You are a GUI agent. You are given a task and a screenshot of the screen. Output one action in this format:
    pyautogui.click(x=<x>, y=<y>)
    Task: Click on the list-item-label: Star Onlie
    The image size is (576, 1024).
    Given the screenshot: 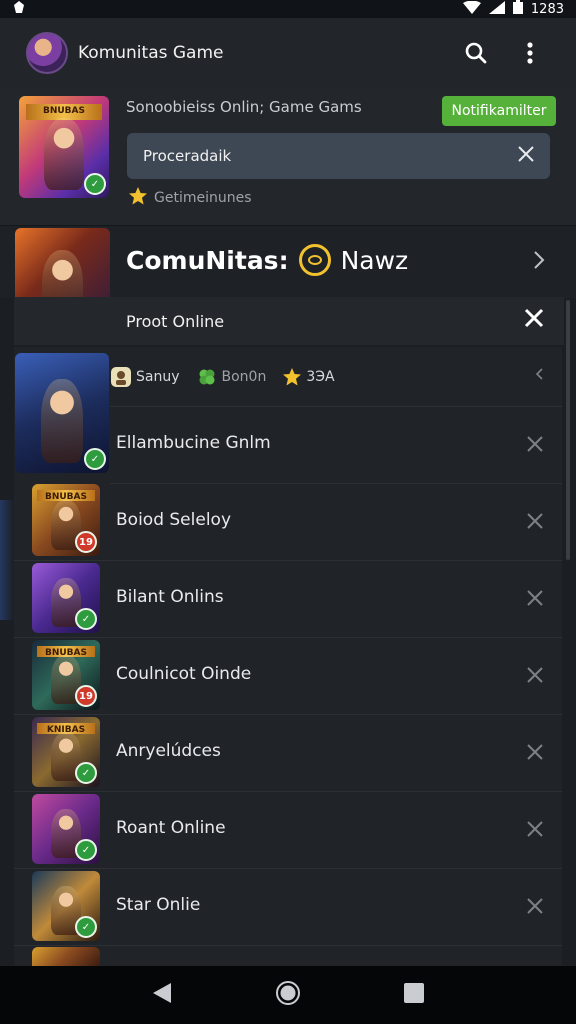 What is the action you would take?
    pyautogui.click(x=158, y=905)
    